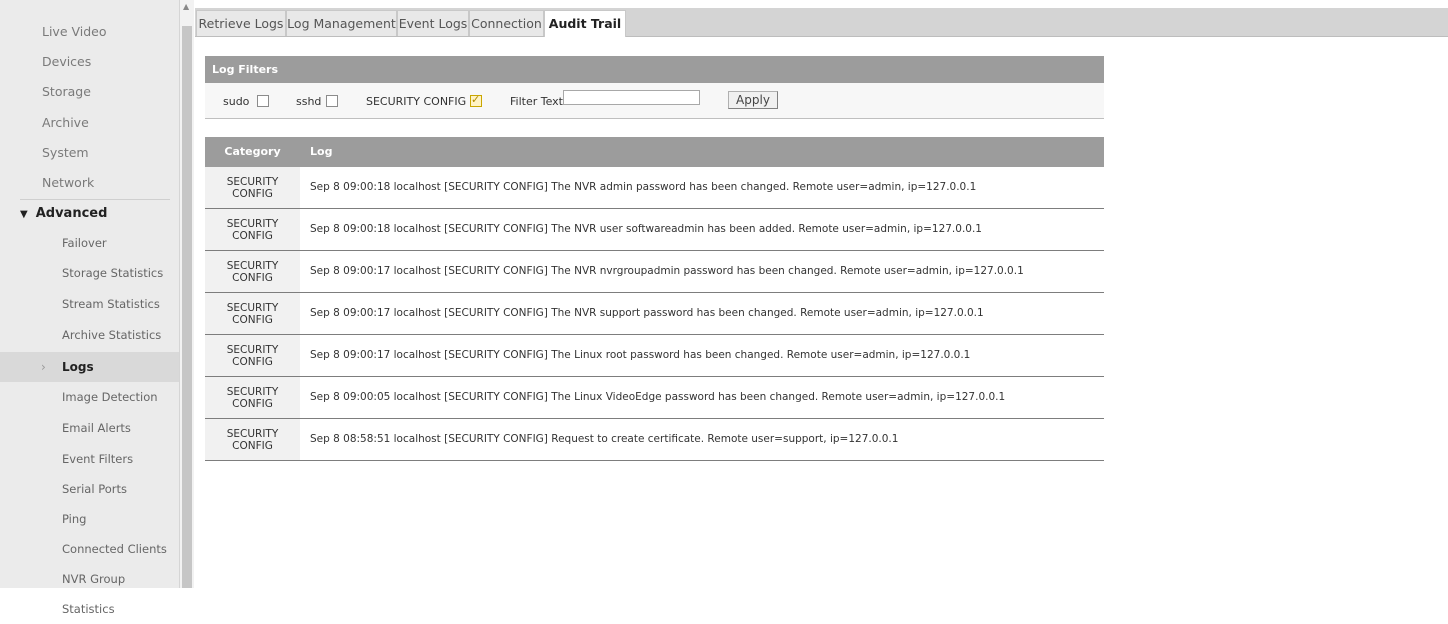  Describe the element at coordinates (89, 519) in the screenshot. I see `sidebar-item-ping: Ping` at that location.